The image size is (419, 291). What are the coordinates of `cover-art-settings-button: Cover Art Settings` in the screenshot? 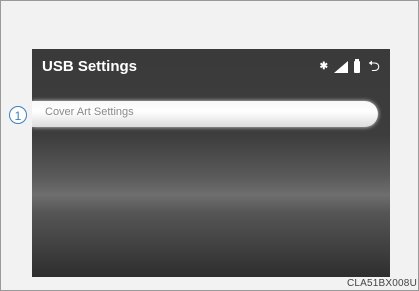 It's located at (205, 114).